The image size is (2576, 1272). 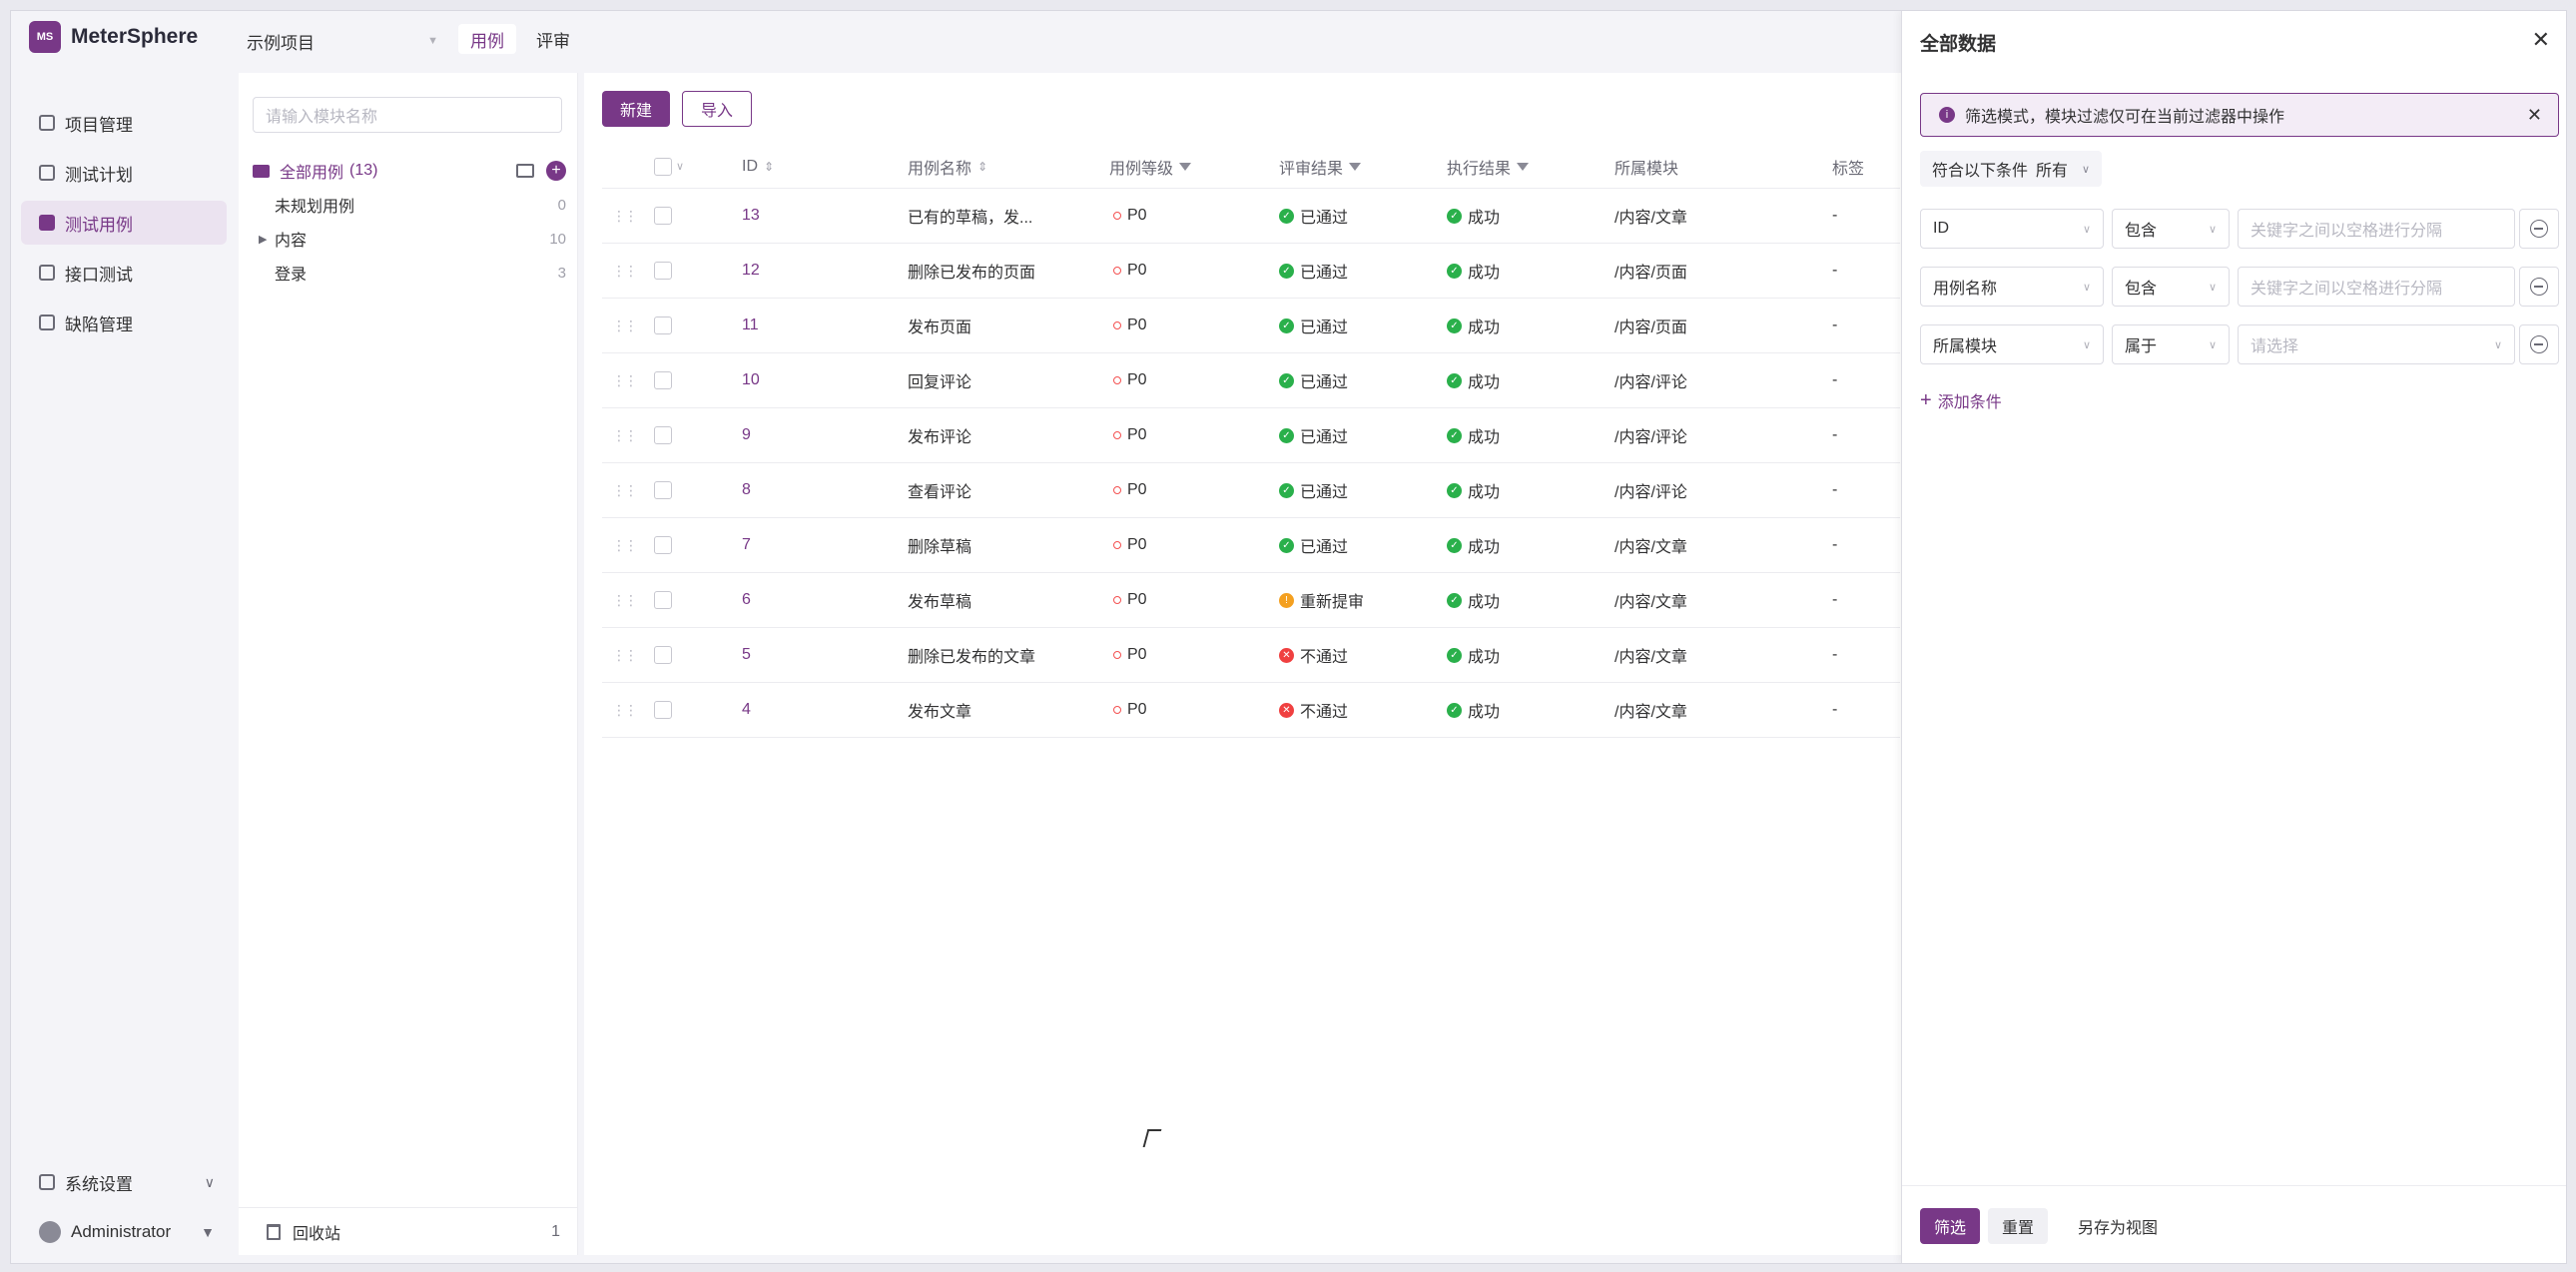 What do you see at coordinates (1251, 710) in the screenshot?
I see `table-row: ⋮⋮ 4 发布文章 P0 ✕ 不通过 ✓ 成功/内容/文章 -` at bounding box center [1251, 710].